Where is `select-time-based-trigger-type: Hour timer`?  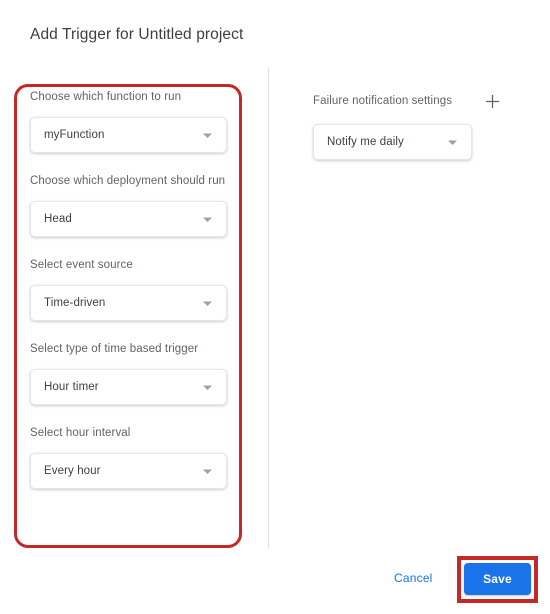 select-time-based-trigger-type: Hour timer is located at coordinates (128, 387).